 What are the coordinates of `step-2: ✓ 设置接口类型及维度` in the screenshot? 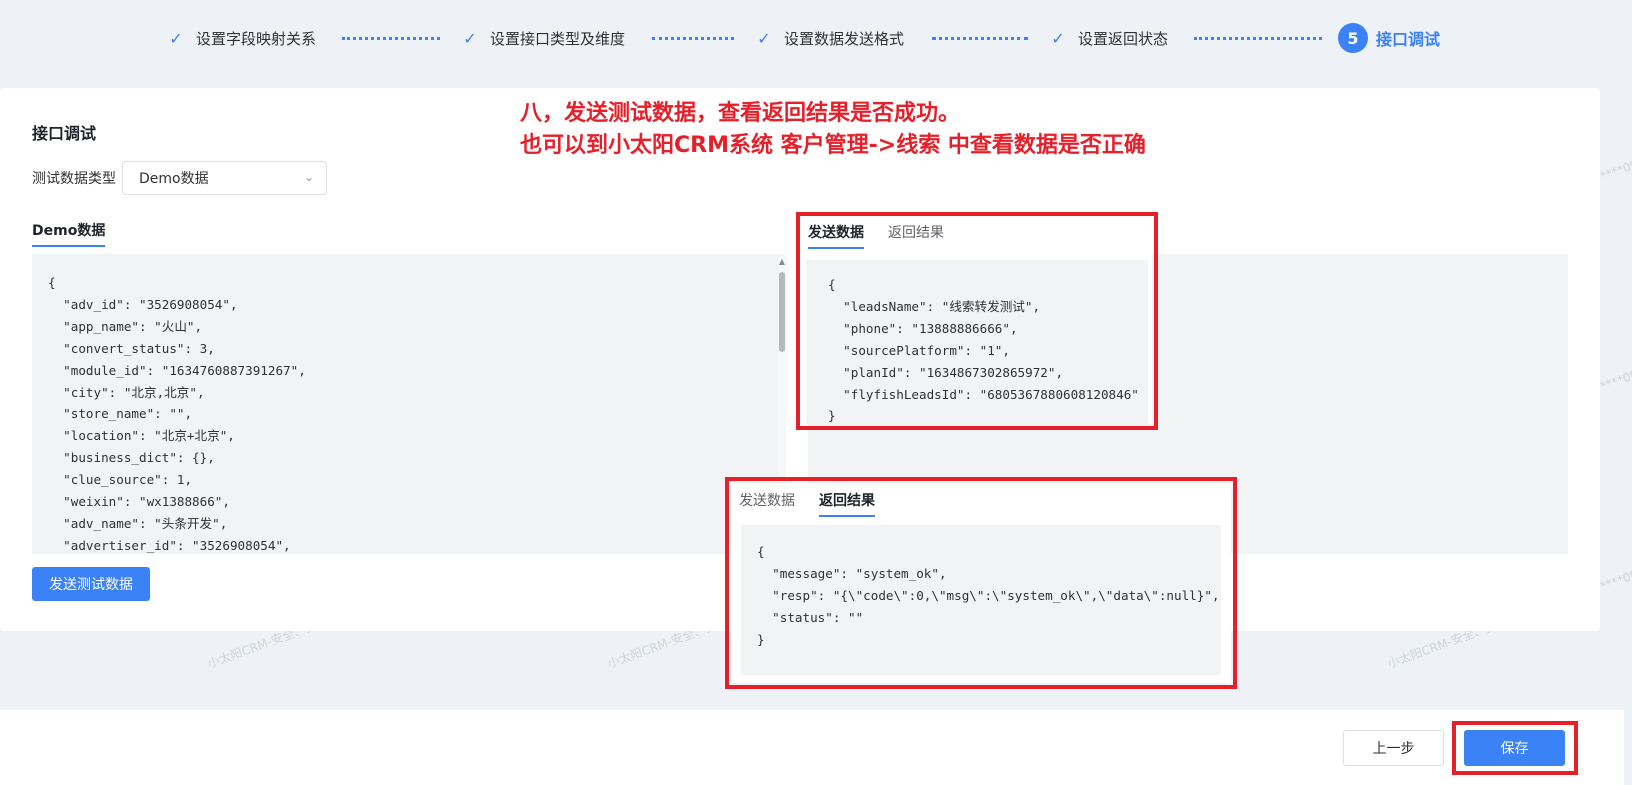 It's located at (542, 38).